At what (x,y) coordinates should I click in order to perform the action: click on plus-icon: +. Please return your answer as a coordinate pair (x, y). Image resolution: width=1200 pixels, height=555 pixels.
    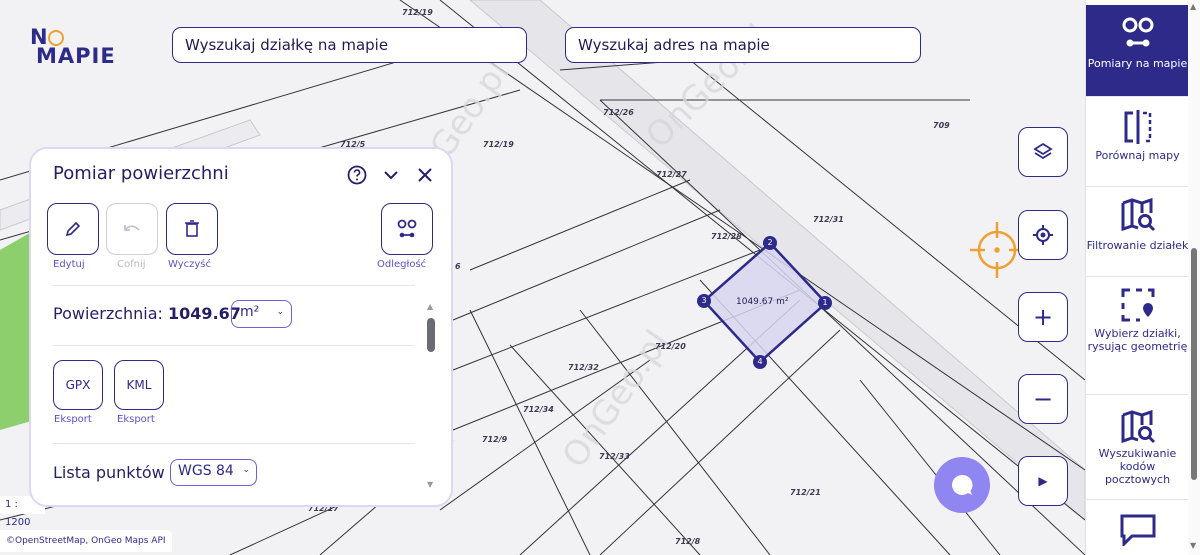
    Looking at the image, I should click on (1043, 317).